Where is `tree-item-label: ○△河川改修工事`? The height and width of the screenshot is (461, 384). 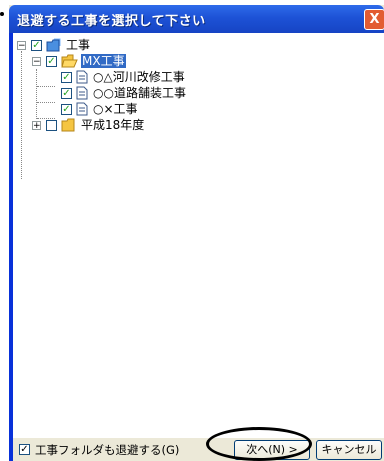 tree-item-label: ○△河川改修工事 is located at coordinates (139, 77).